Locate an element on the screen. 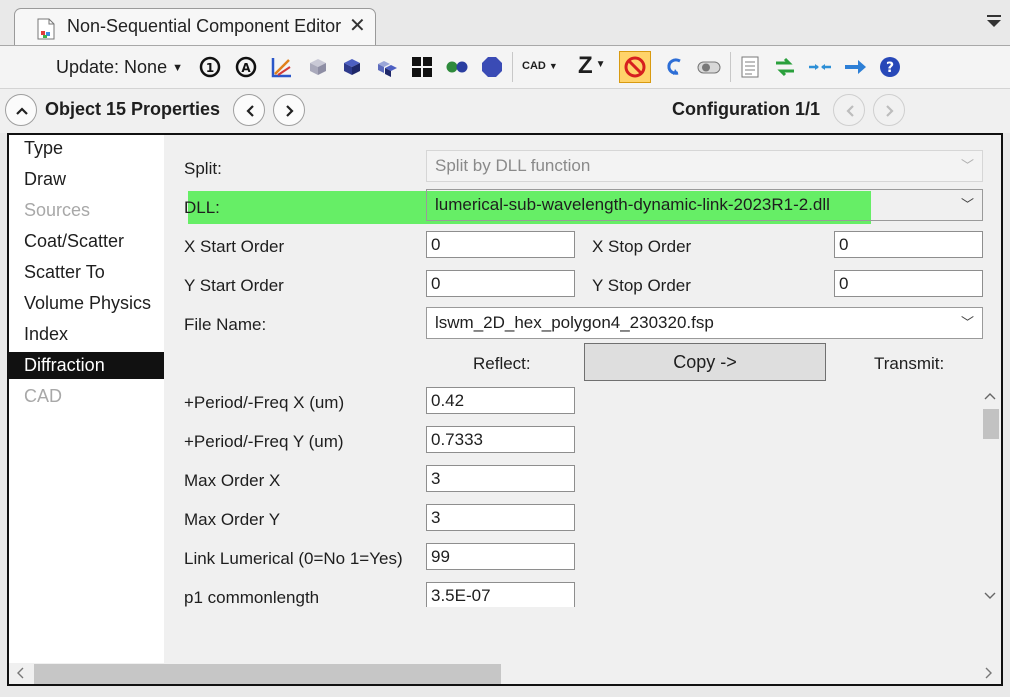  param-row-clip: p1 commonlength 3.5E-07 is located at coordinates (572, 594).